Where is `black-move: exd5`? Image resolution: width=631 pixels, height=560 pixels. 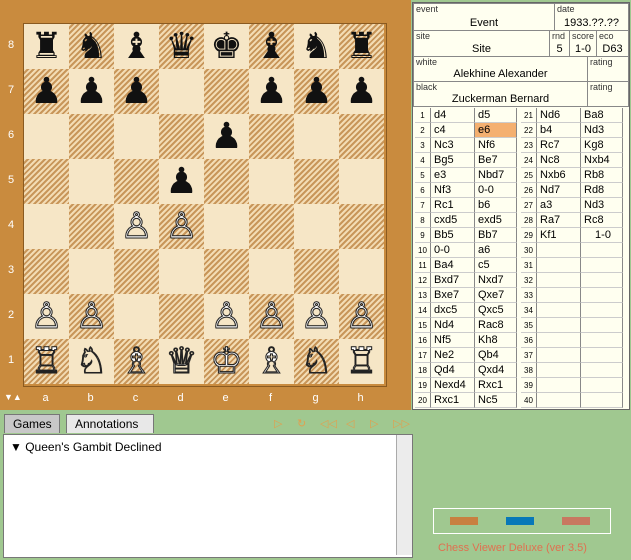 black-move: exd5 is located at coordinates (496, 220).